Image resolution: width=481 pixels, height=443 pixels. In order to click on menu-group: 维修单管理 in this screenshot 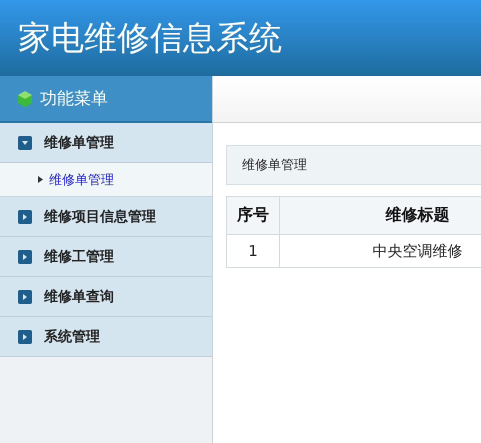, I will do `click(106, 143)`.